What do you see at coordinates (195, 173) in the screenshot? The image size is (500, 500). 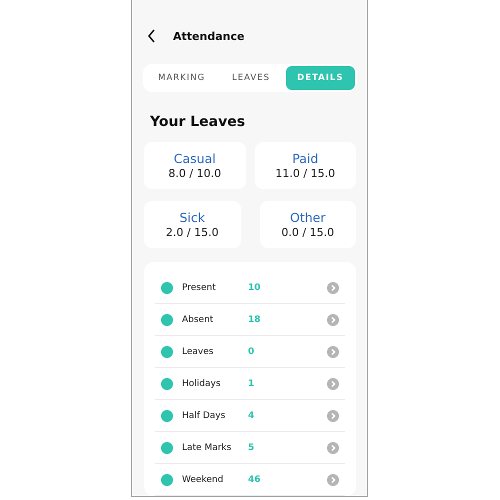 I see `leave-balance: 8.0 / 10.0` at bounding box center [195, 173].